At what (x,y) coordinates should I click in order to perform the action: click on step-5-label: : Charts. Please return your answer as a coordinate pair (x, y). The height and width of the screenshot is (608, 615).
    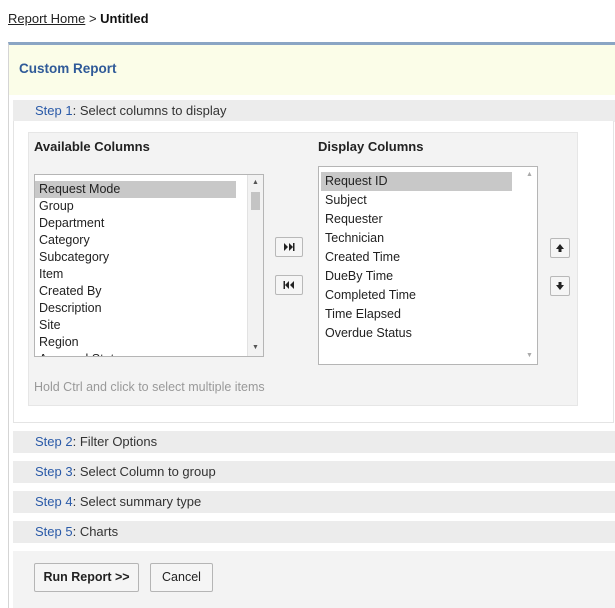
    Looking at the image, I should click on (95, 531).